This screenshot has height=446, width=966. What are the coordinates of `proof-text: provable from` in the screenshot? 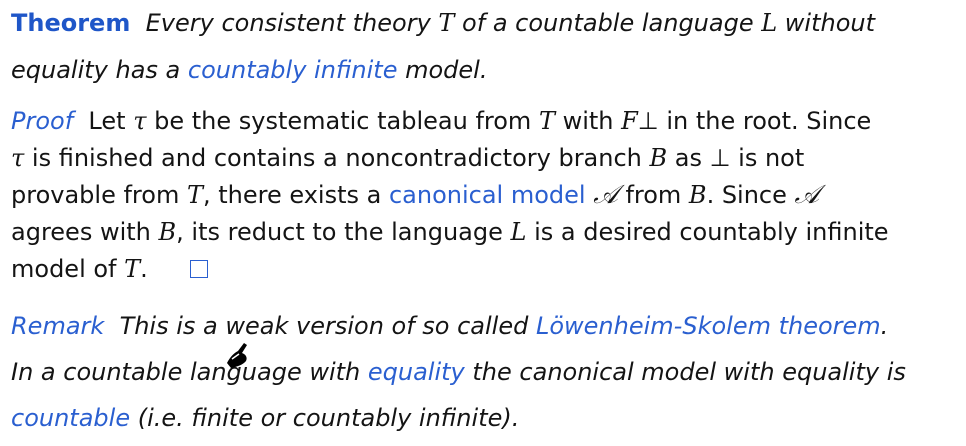 It's located at (99, 195).